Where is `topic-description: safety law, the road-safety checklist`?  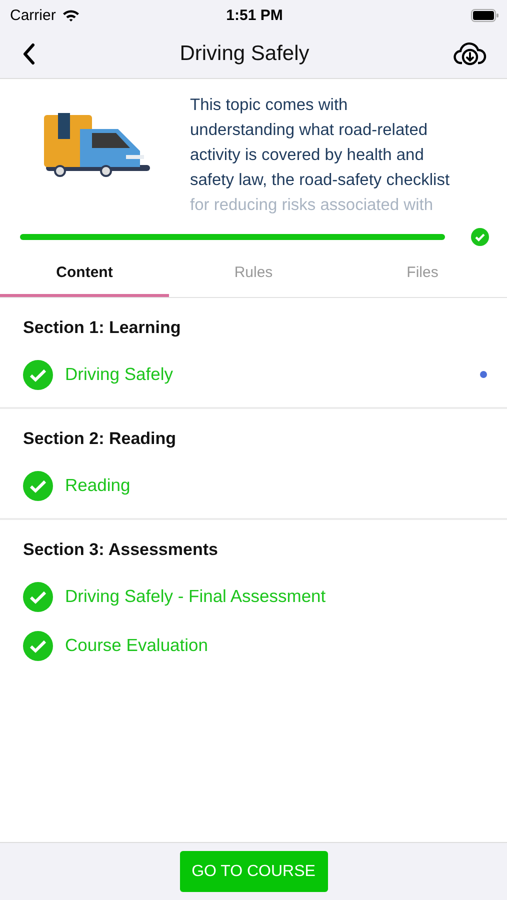 topic-description: safety law, the road-safety checklist is located at coordinates (320, 180).